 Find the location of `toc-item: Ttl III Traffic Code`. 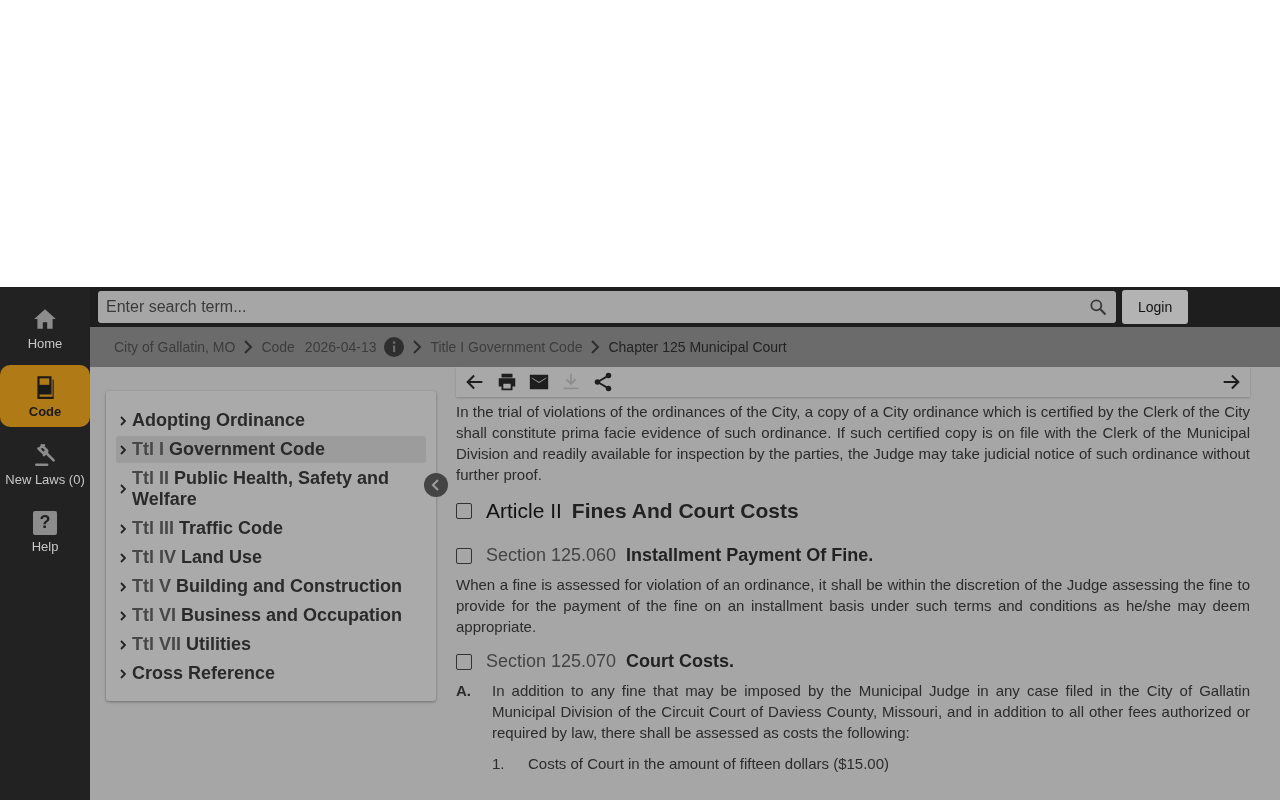

toc-item: Ttl III Traffic Code is located at coordinates (271, 528).